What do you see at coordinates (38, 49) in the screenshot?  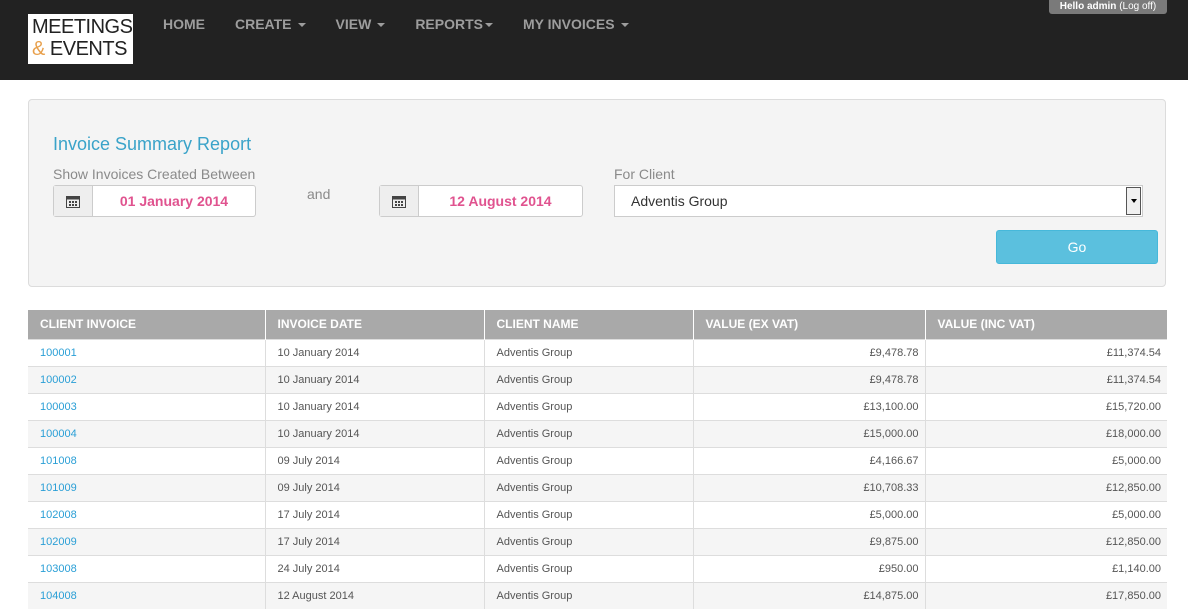 I see `logo-ampersand: &` at bounding box center [38, 49].